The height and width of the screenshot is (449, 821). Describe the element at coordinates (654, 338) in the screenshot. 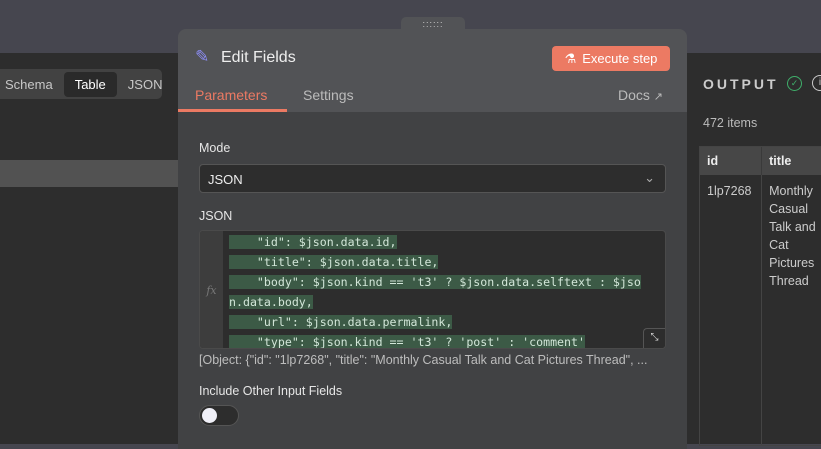

I see `expand-editor-icon: ⤡` at that location.